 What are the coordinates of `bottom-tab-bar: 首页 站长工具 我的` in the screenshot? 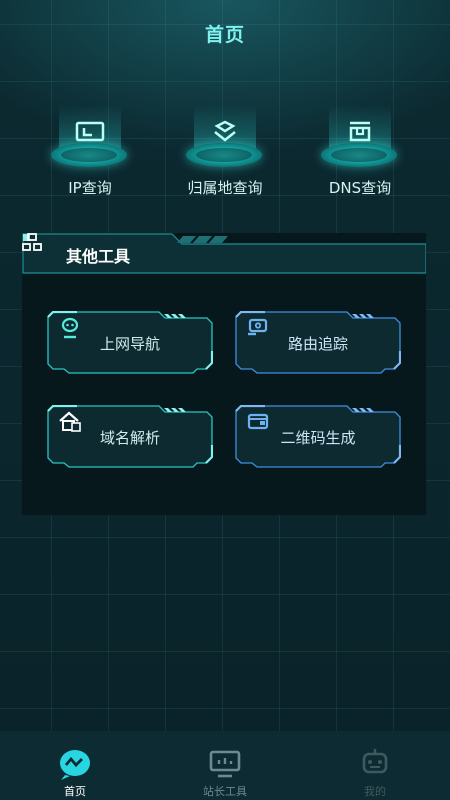 It's located at (225, 765).